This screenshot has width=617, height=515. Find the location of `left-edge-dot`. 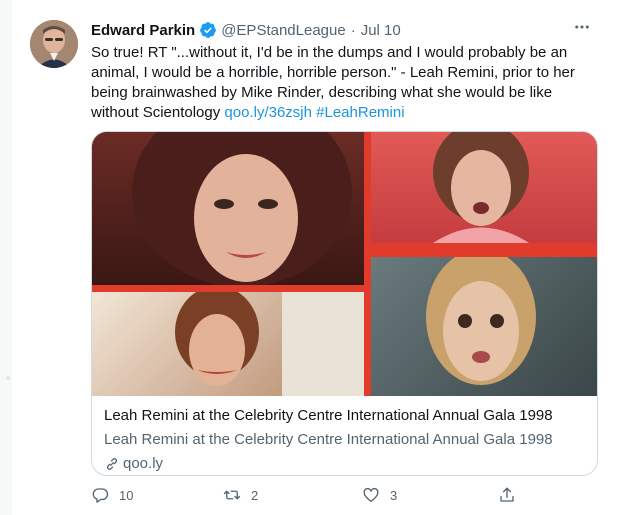

left-edge-dot is located at coordinates (8, 378).